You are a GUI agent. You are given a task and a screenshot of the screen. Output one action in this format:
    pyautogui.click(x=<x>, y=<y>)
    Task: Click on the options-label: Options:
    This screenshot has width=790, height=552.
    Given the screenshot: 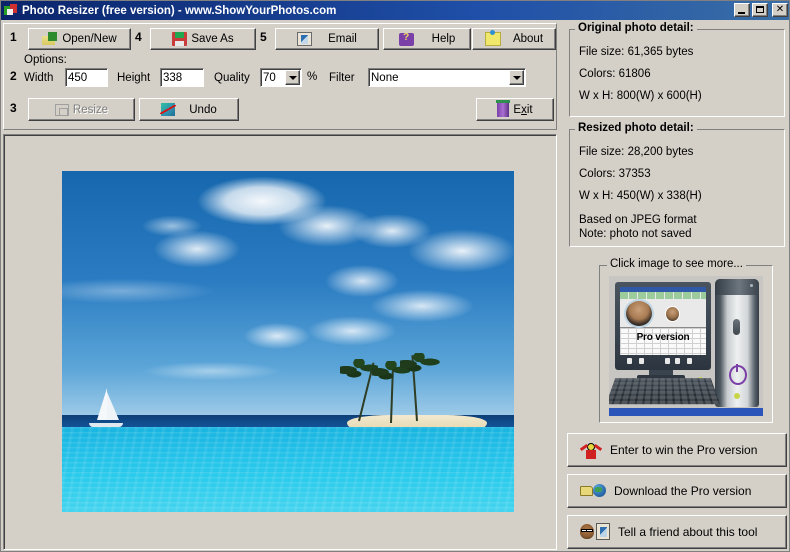 What is the action you would take?
    pyautogui.click(x=45, y=60)
    